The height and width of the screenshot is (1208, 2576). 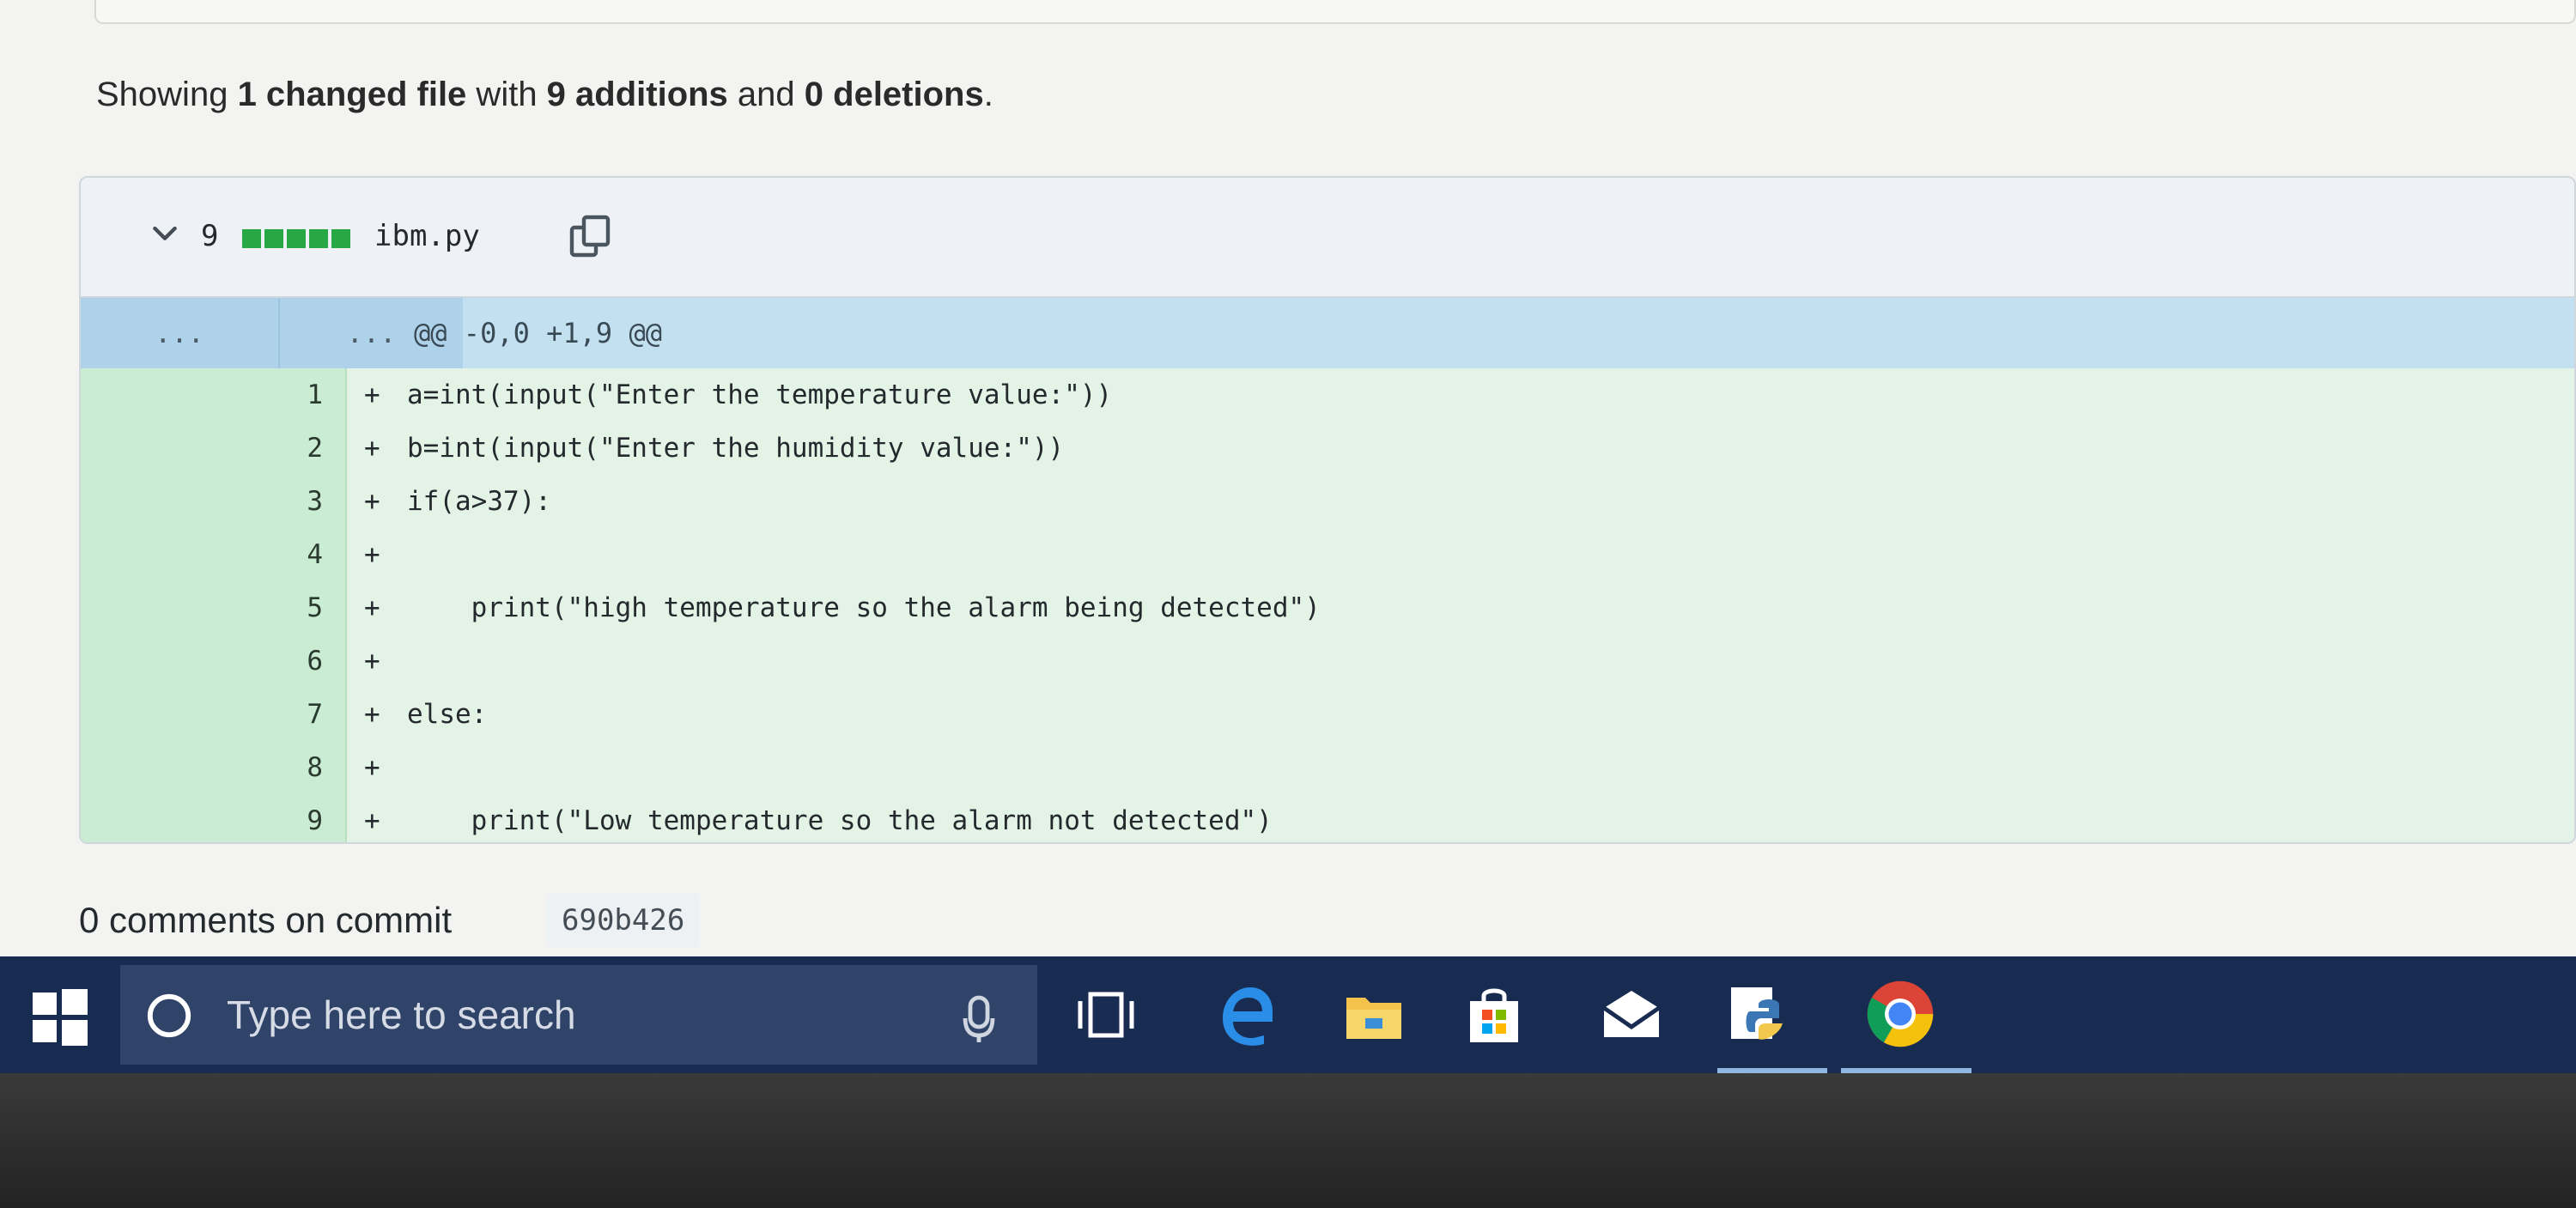 What do you see at coordinates (60, 1016) in the screenshot?
I see `windows-start-icon` at bounding box center [60, 1016].